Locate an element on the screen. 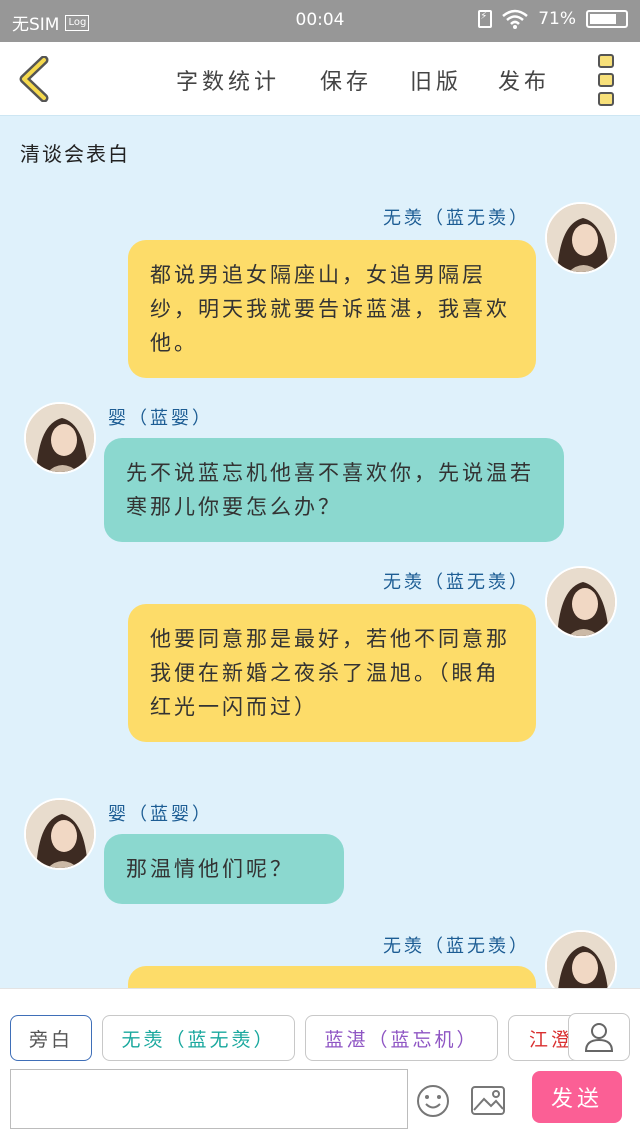  role-chip-narration: 旁白 is located at coordinates (51, 1038).